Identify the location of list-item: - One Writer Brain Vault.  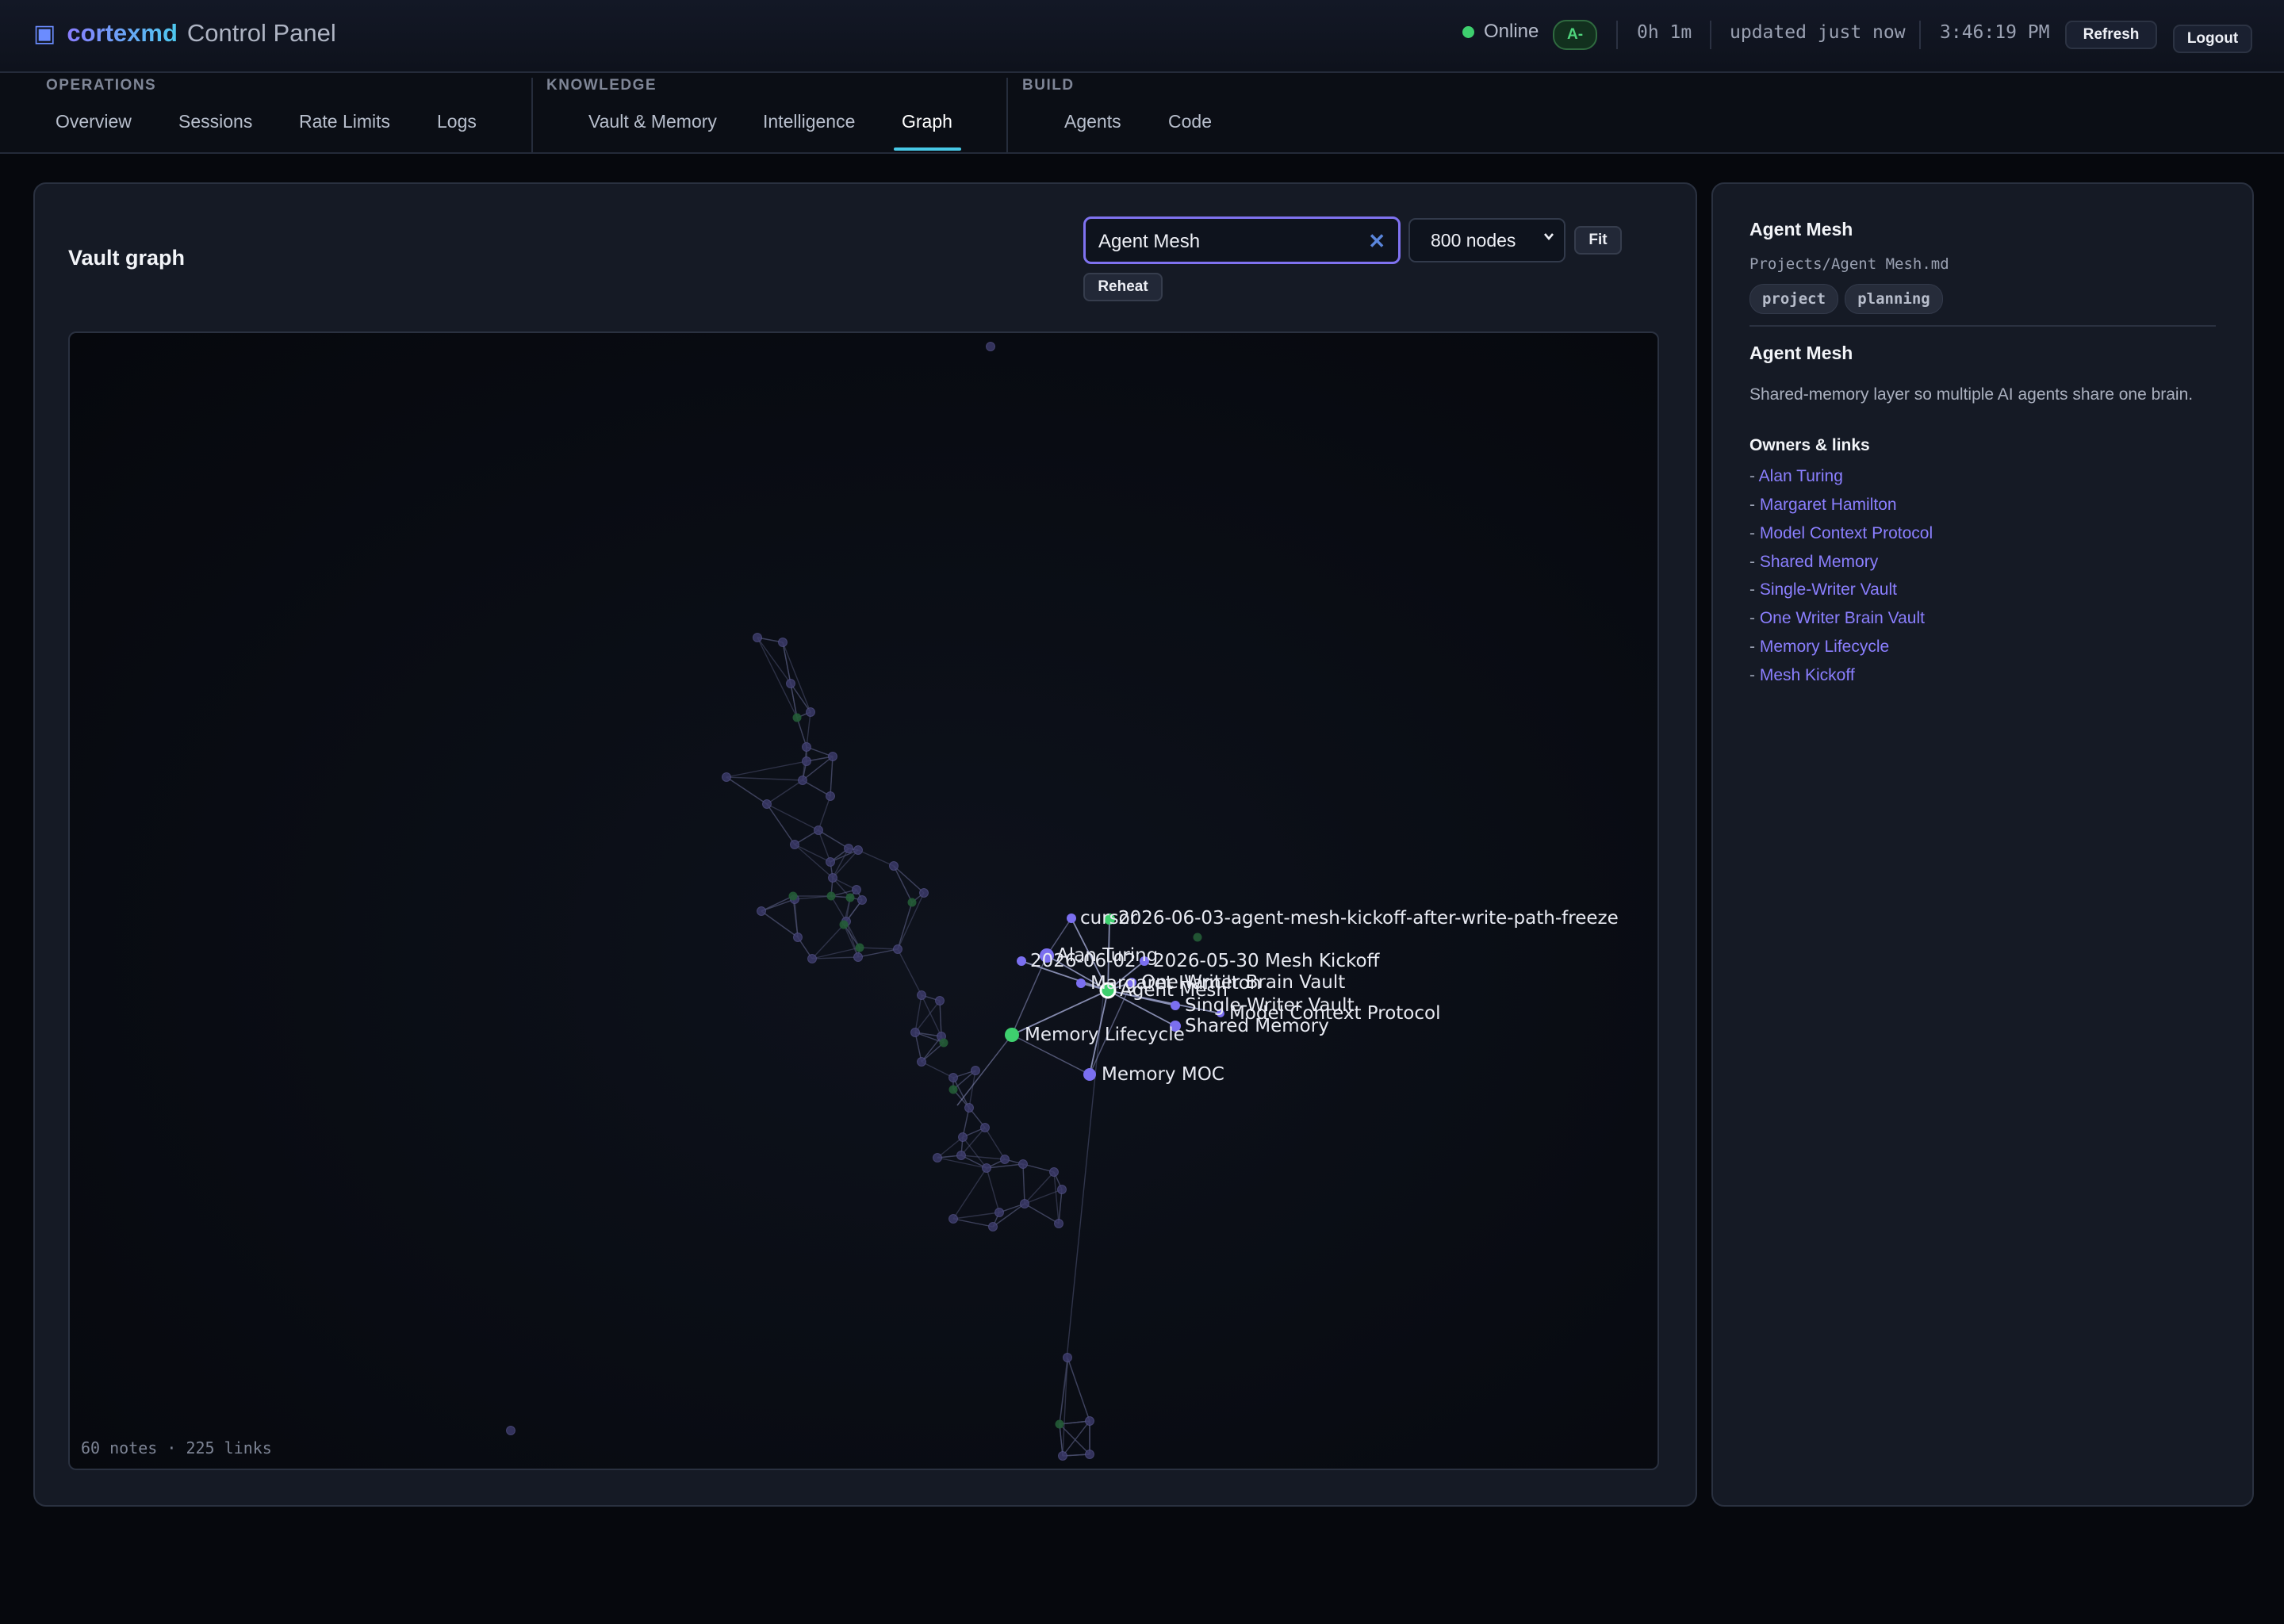
(1837, 618).